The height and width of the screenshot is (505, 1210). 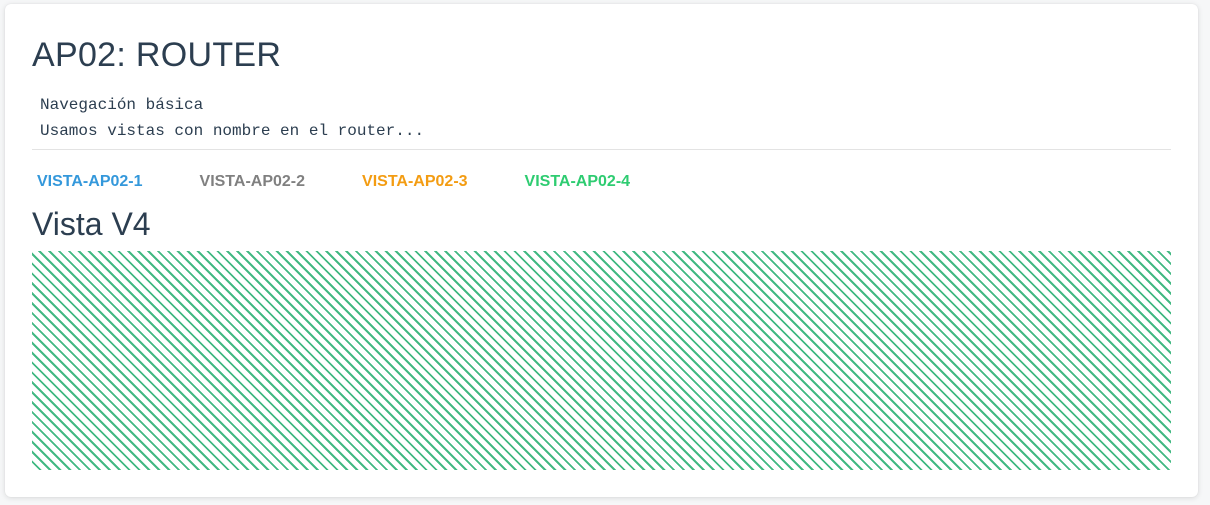 I want to click on nav-link-vista-ap02-3: VISTA-AP02-3, so click(x=415, y=182).